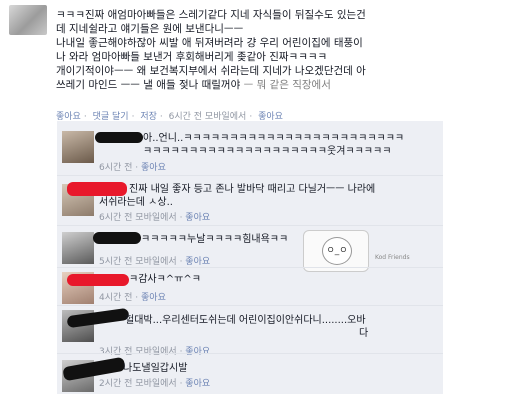 Image resolution: width=518 pixels, height=400 pixels. Describe the element at coordinates (250, 287) in the screenshot. I see `comment: ㅋ감사ㅋ^ㅠ^ㅋ 4시간 전 · 좋아요` at that location.